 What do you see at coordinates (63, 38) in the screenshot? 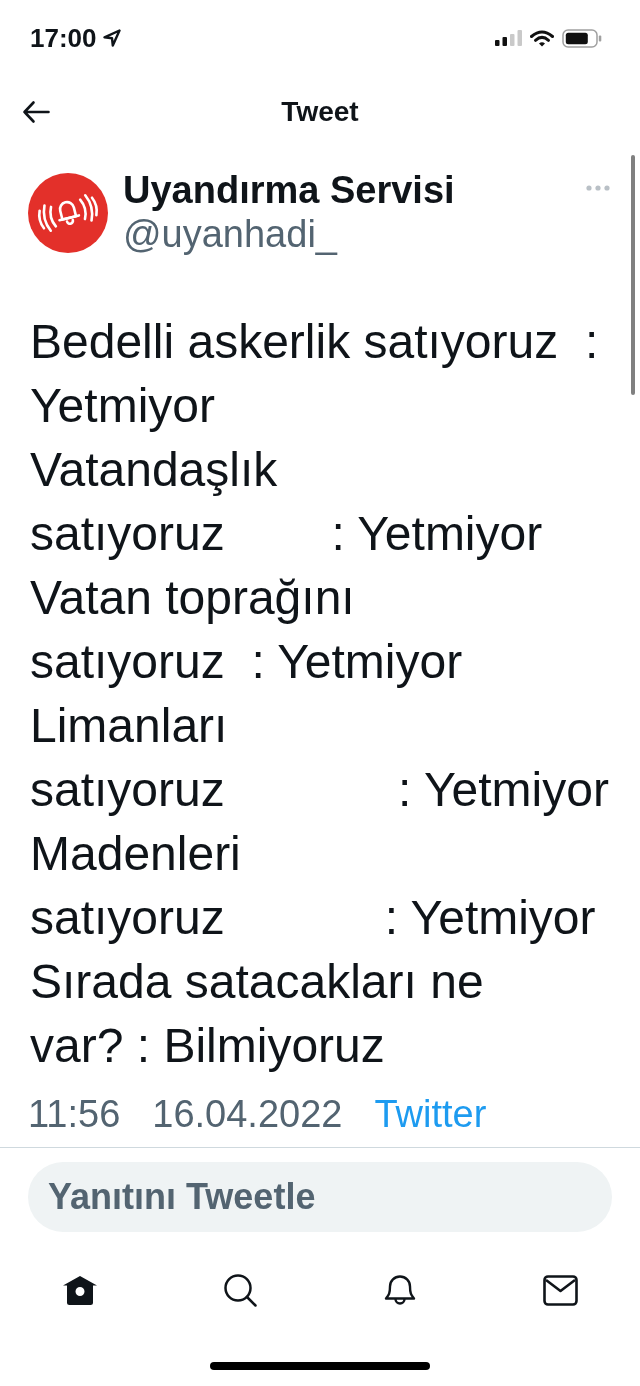
I see `status-time: 17:00` at bounding box center [63, 38].